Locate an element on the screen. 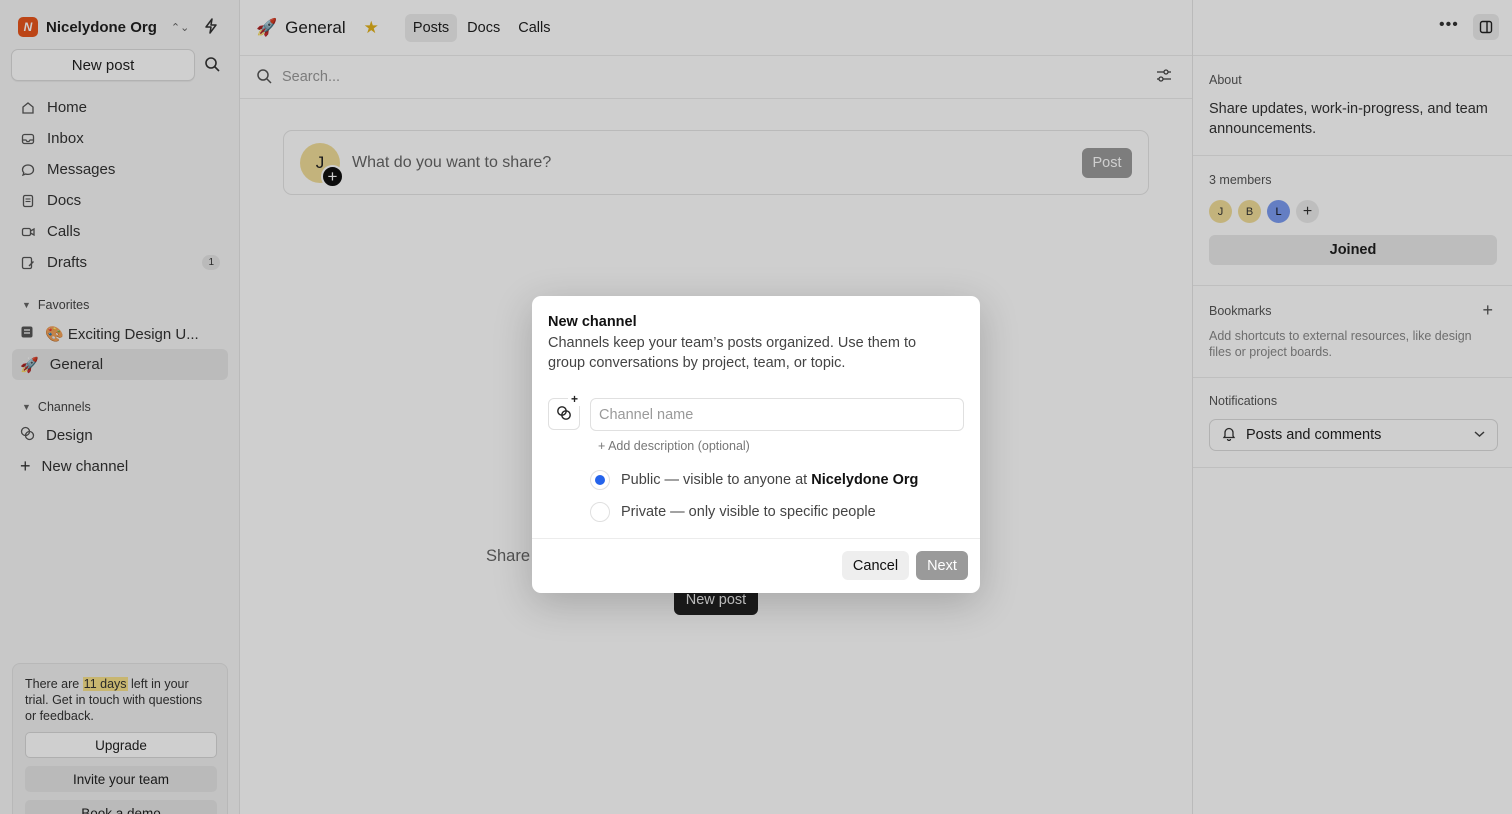  dialog-divider is located at coordinates (756, 538).